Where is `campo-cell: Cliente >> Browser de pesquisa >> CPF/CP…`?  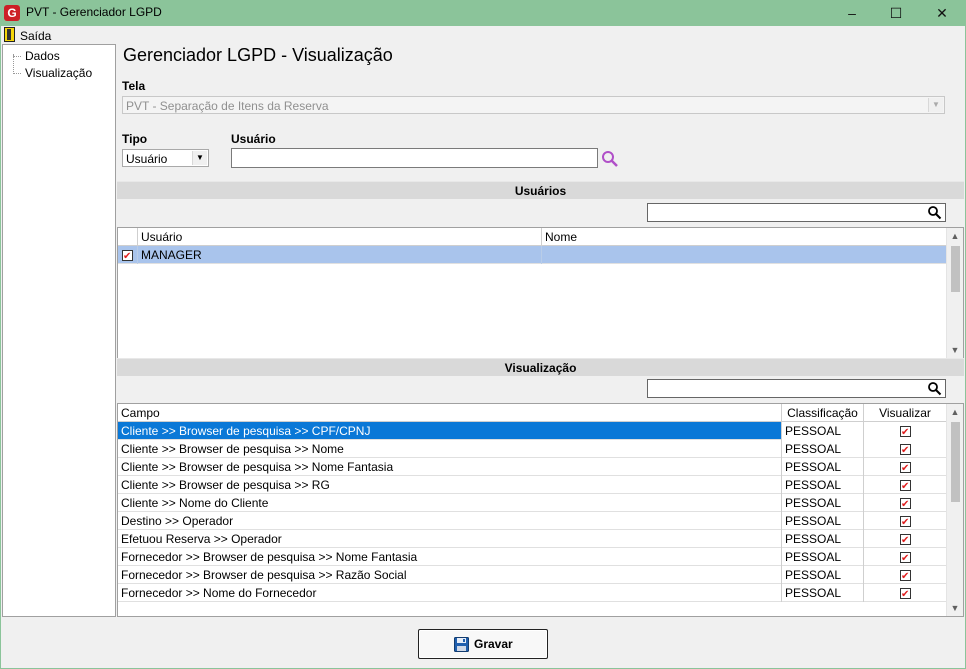 campo-cell: Cliente >> Browser de pesquisa >> CPF/CP… is located at coordinates (450, 431).